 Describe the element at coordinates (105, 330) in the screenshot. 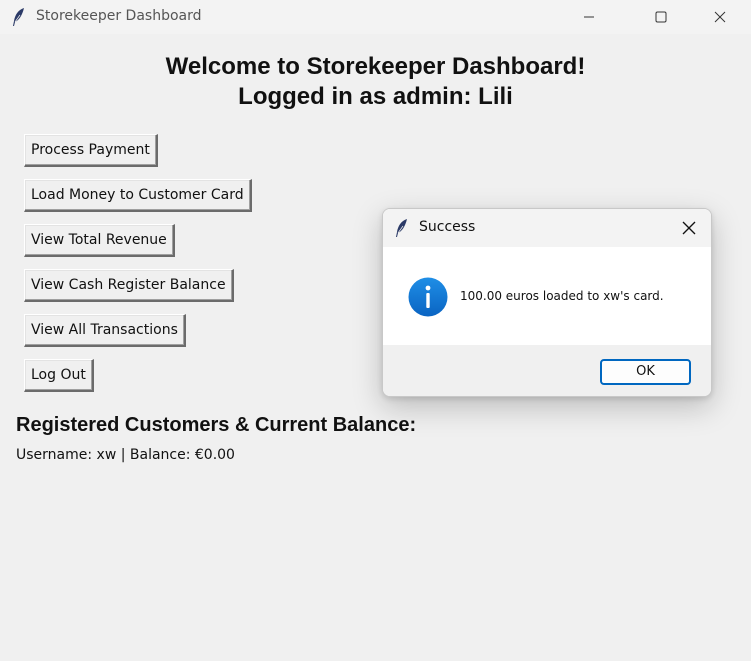

I see `view-all-transactions-button: View All Transactions` at that location.